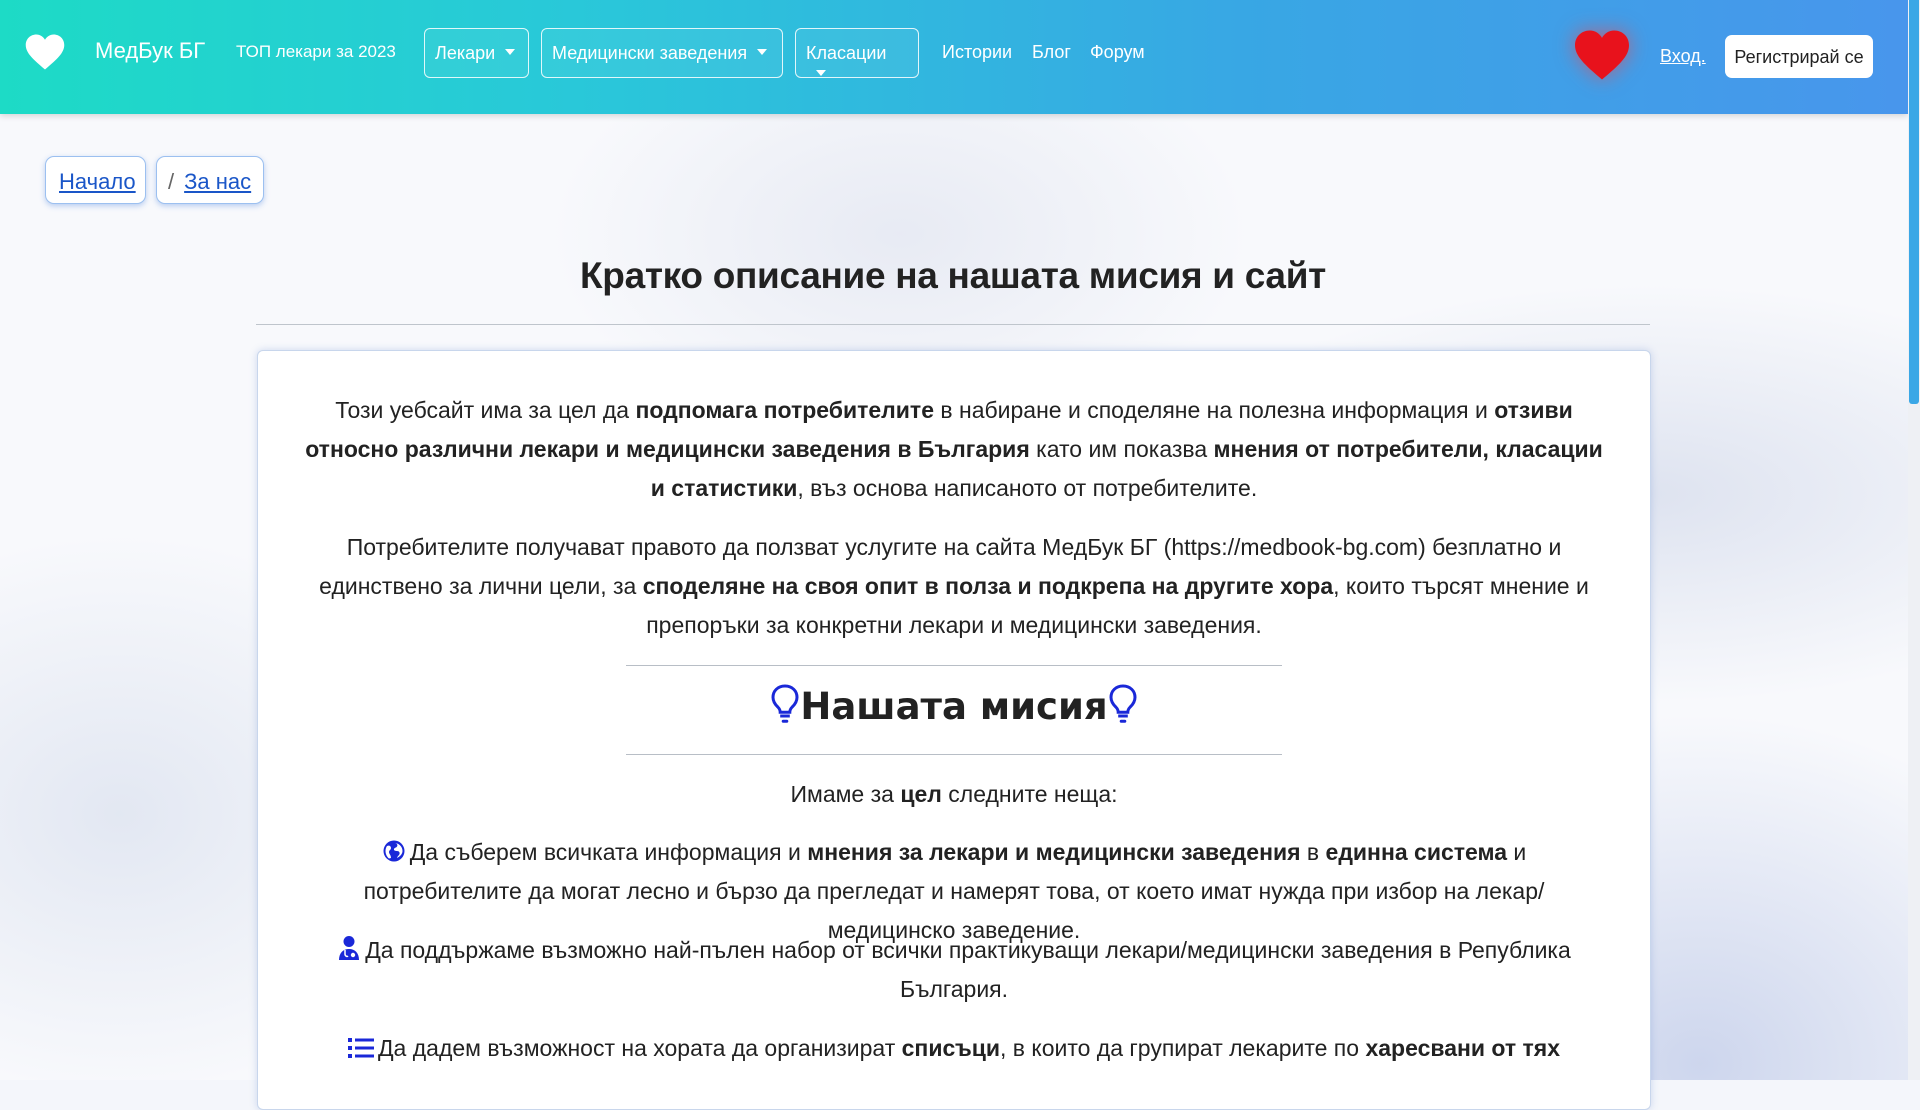 The height and width of the screenshot is (1110, 1920). I want to click on breadcrumb-about: / За нас, so click(210, 180).